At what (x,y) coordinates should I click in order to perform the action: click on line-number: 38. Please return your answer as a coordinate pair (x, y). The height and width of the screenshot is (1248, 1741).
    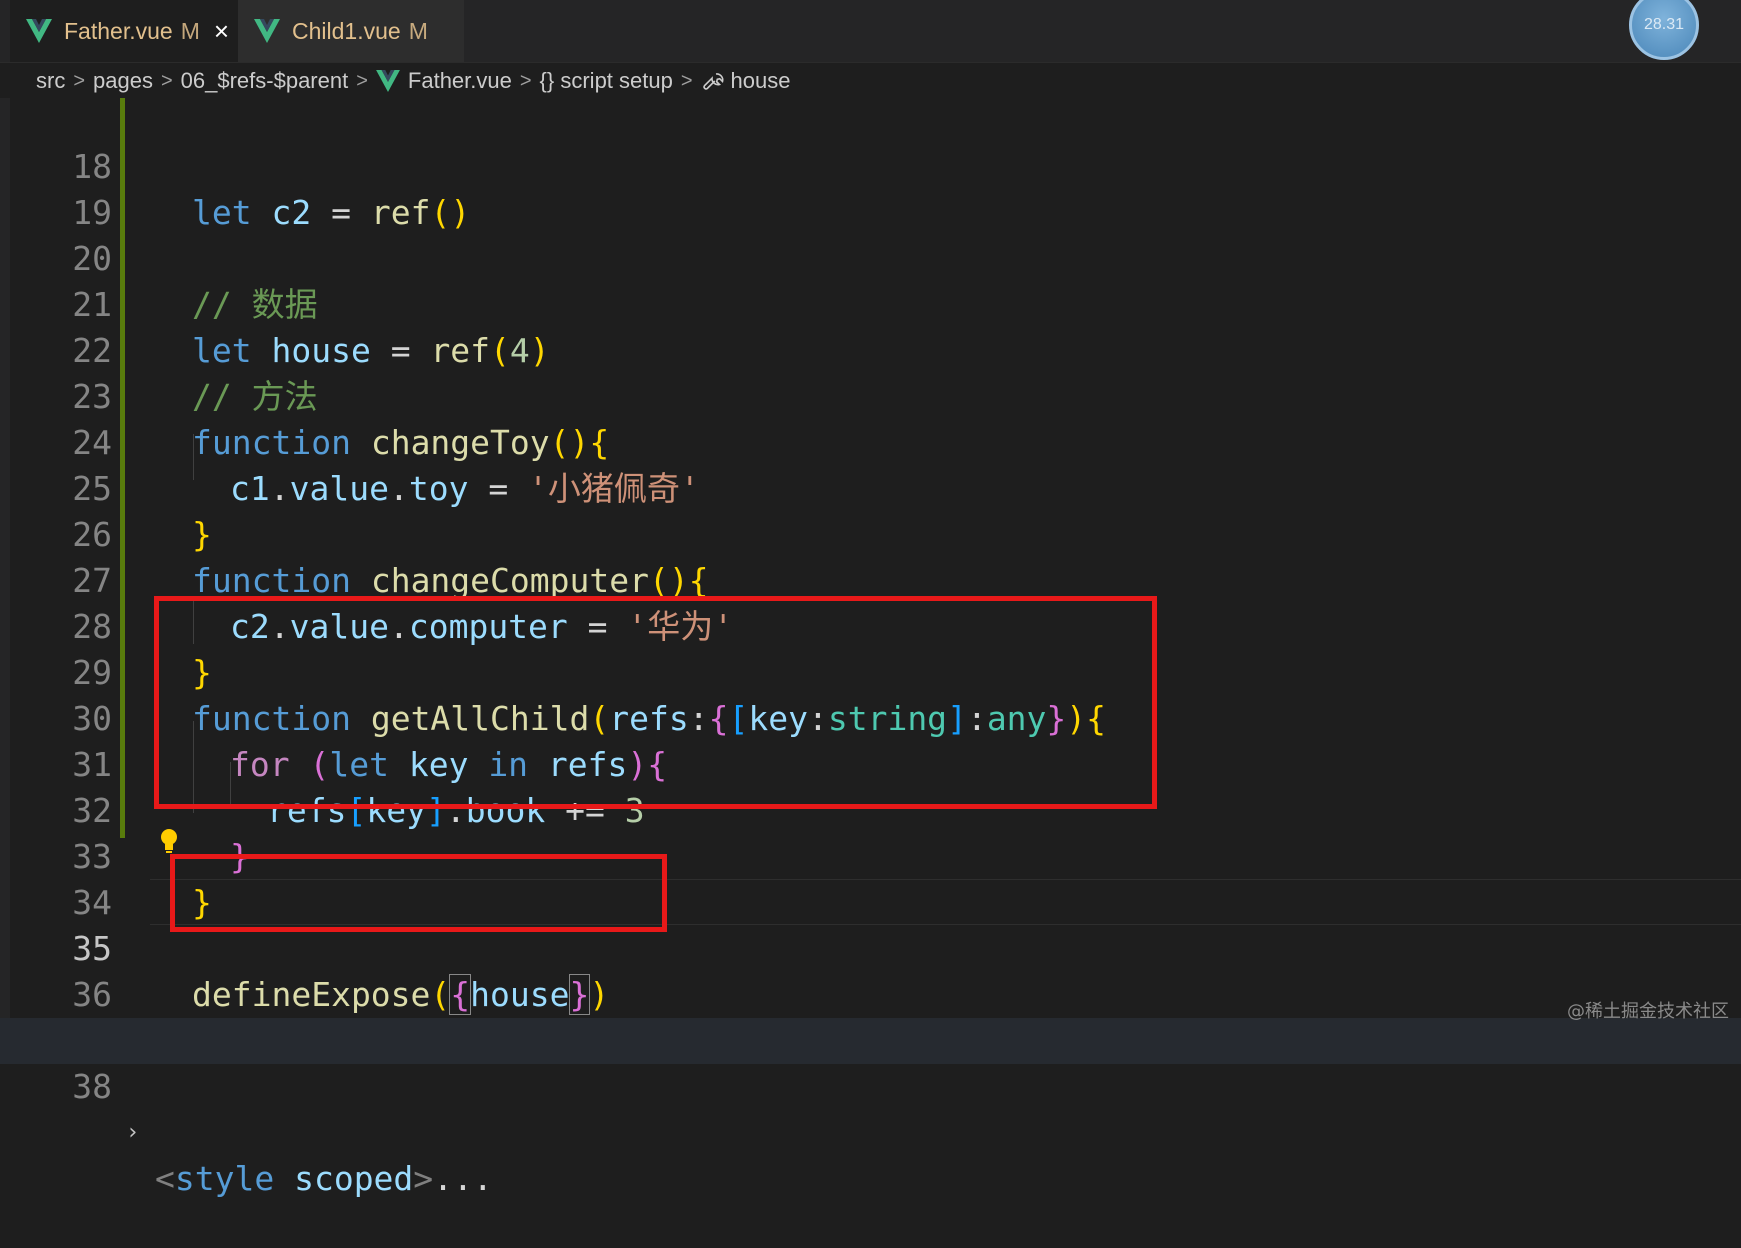
    Looking at the image, I should click on (92, 1086).